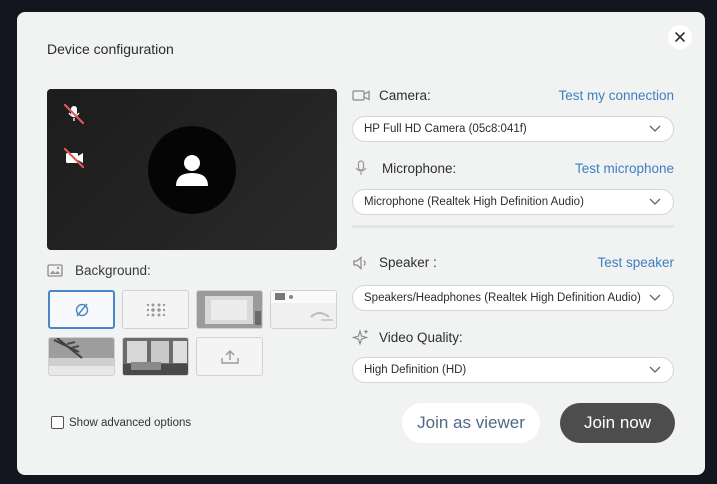 The width and height of the screenshot is (717, 484). Describe the element at coordinates (110, 49) in the screenshot. I see `dialog-title: Device configuration` at that location.